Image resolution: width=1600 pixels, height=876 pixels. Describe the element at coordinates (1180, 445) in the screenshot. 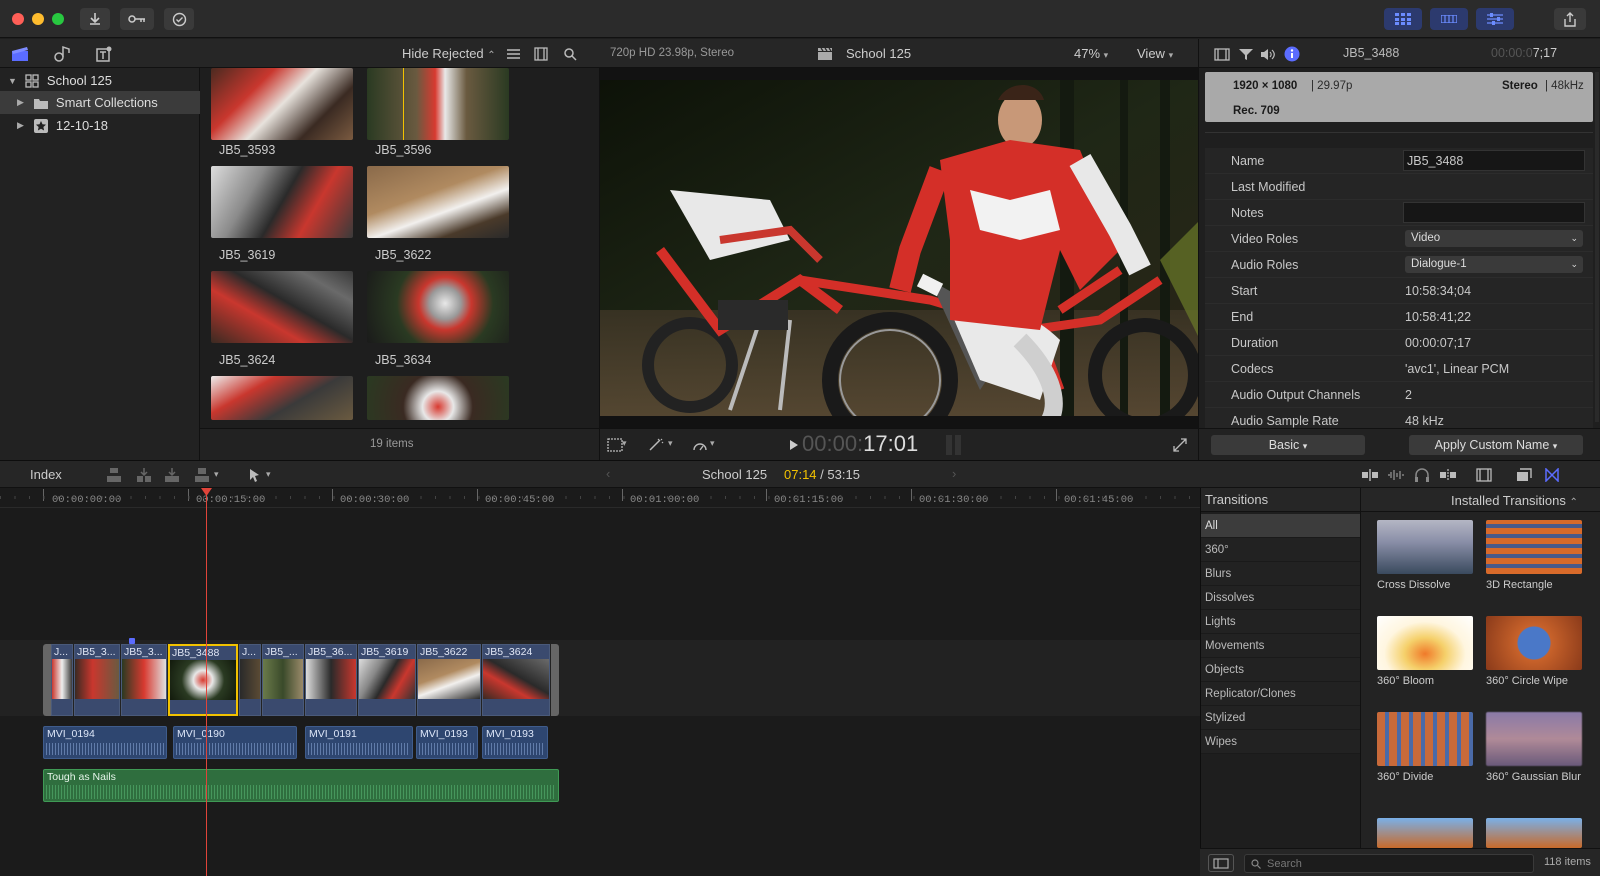

I see `fullscreen-icon` at that location.